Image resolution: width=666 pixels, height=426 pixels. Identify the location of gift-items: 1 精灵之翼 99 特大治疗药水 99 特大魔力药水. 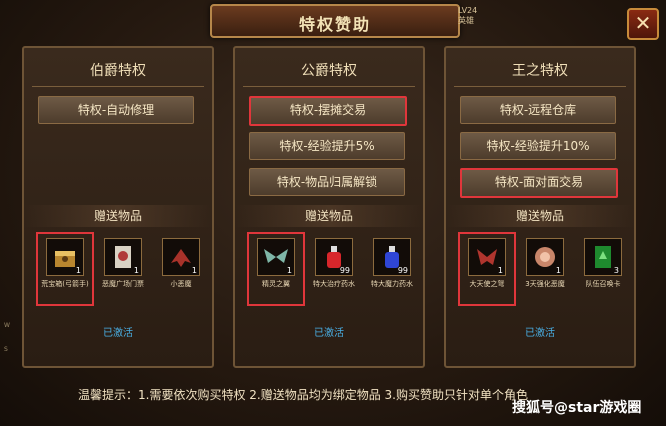
(331, 273).